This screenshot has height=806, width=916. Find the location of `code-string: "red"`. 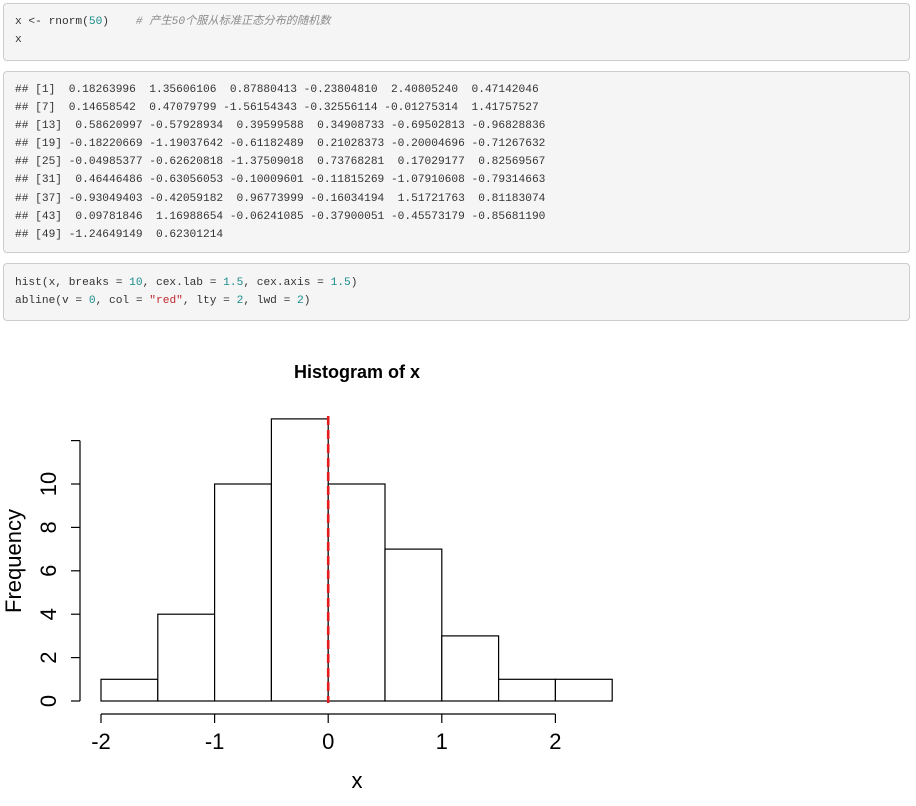

code-string: "red" is located at coordinates (166, 301).